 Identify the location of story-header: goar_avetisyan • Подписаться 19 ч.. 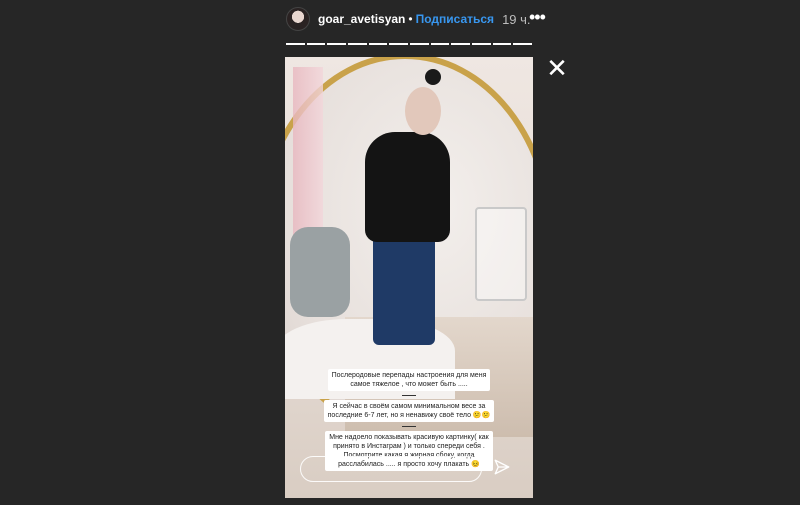
(408, 19).